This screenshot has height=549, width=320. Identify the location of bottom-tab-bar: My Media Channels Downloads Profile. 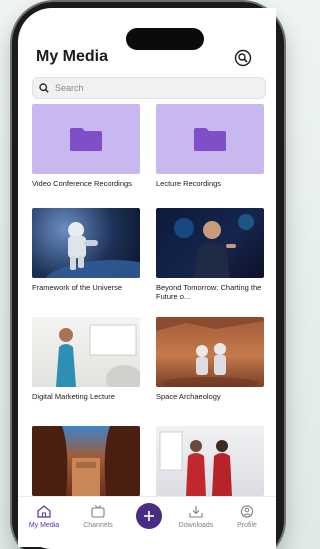
(147, 521).